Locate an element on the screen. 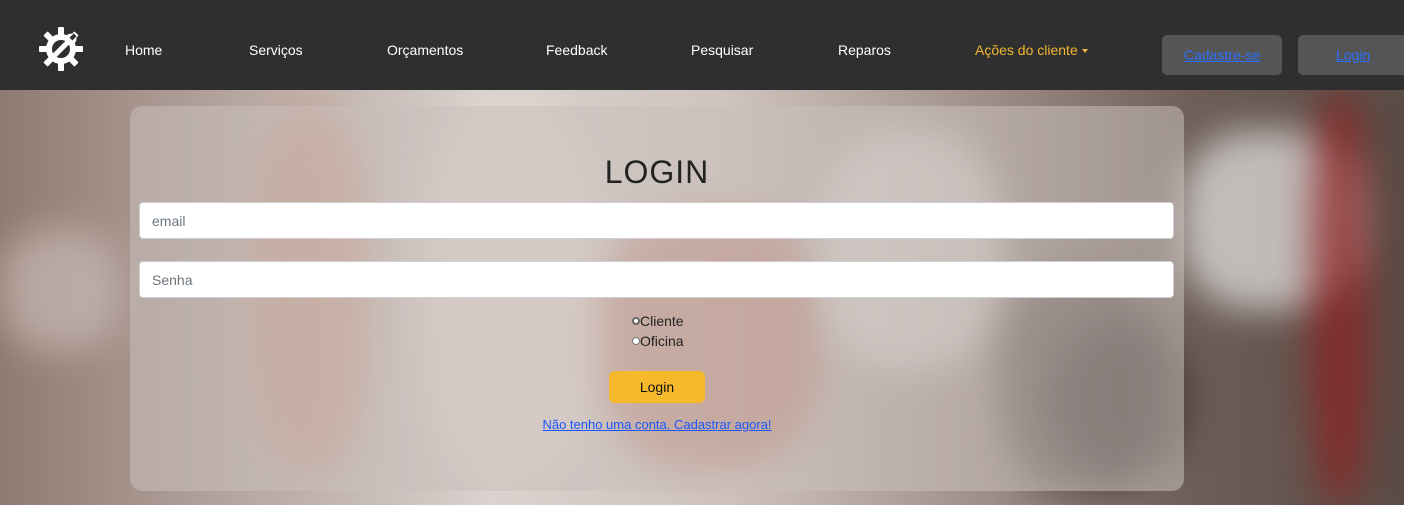 The width and height of the screenshot is (1404, 505). login-nav-button: Login is located at coordinates (1351, 55).